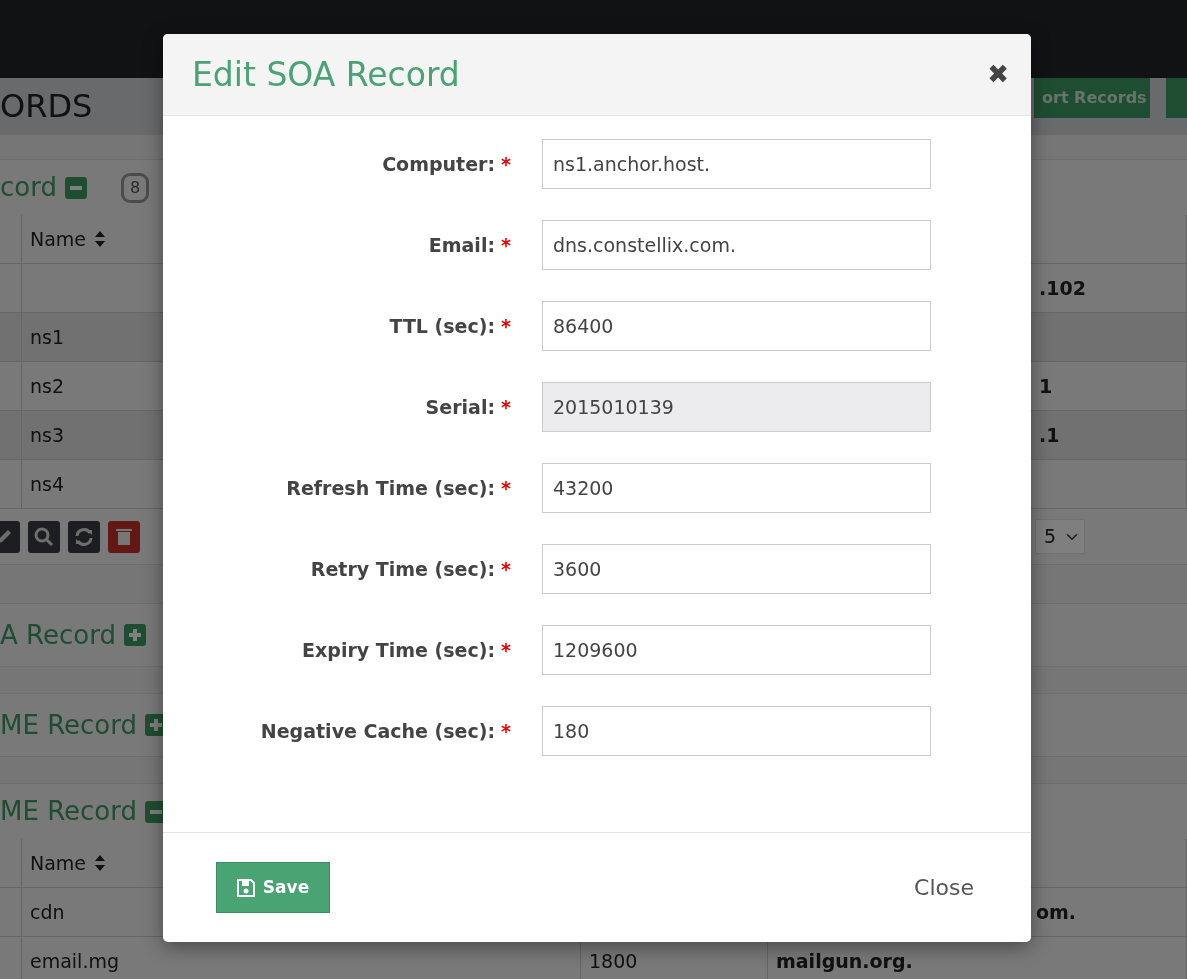  I want to click on field-label: Email:, so click(461, 245).